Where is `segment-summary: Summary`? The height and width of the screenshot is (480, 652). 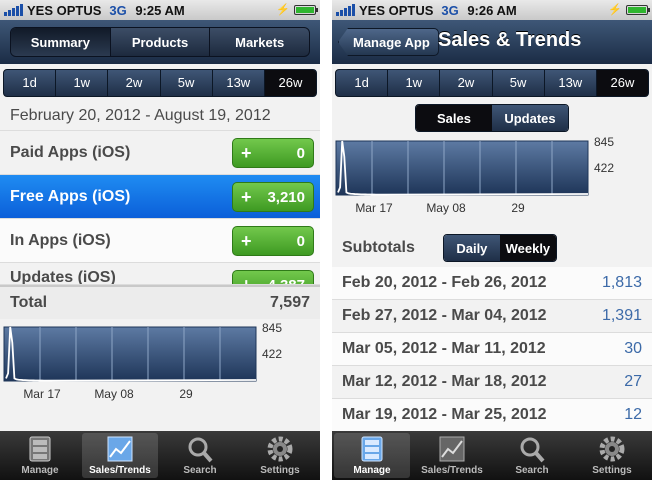
segment-summary: Summary is located at coordinates (60, 42).